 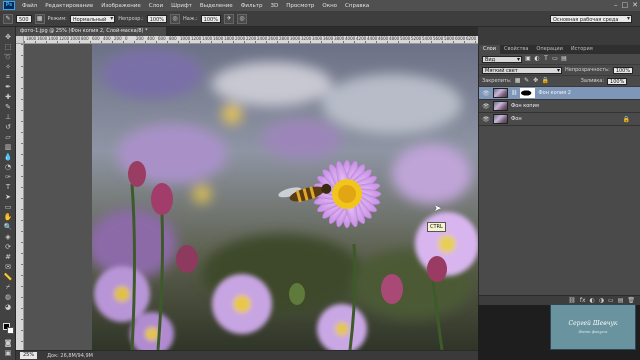 I want to click on layer-row: 👁 ⛓ Фон копия 2, so click(x=559, y=93).